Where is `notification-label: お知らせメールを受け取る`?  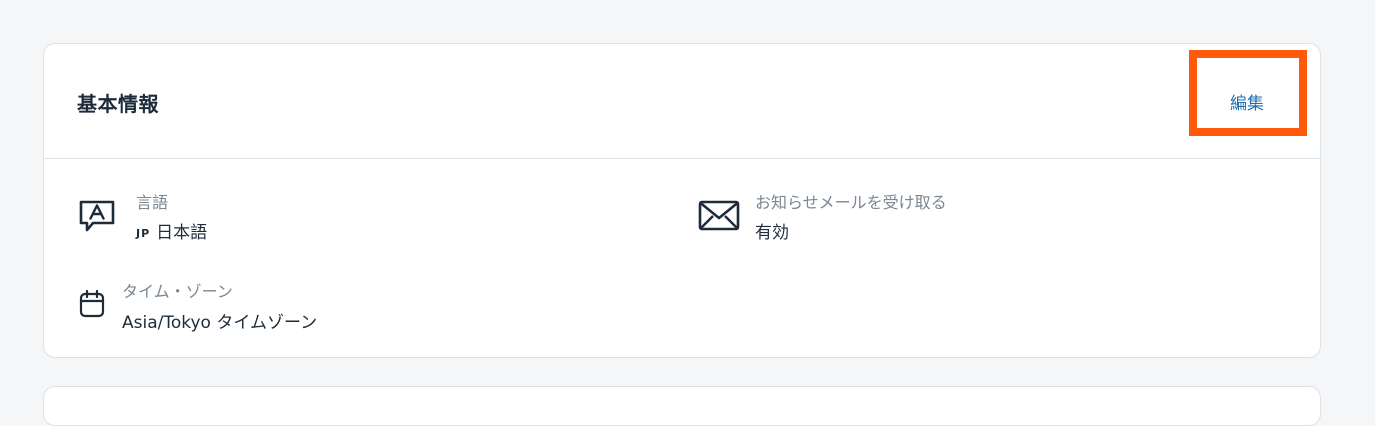
notification-label: お知らせメールを受け取る is located at coordinates (851, 202).